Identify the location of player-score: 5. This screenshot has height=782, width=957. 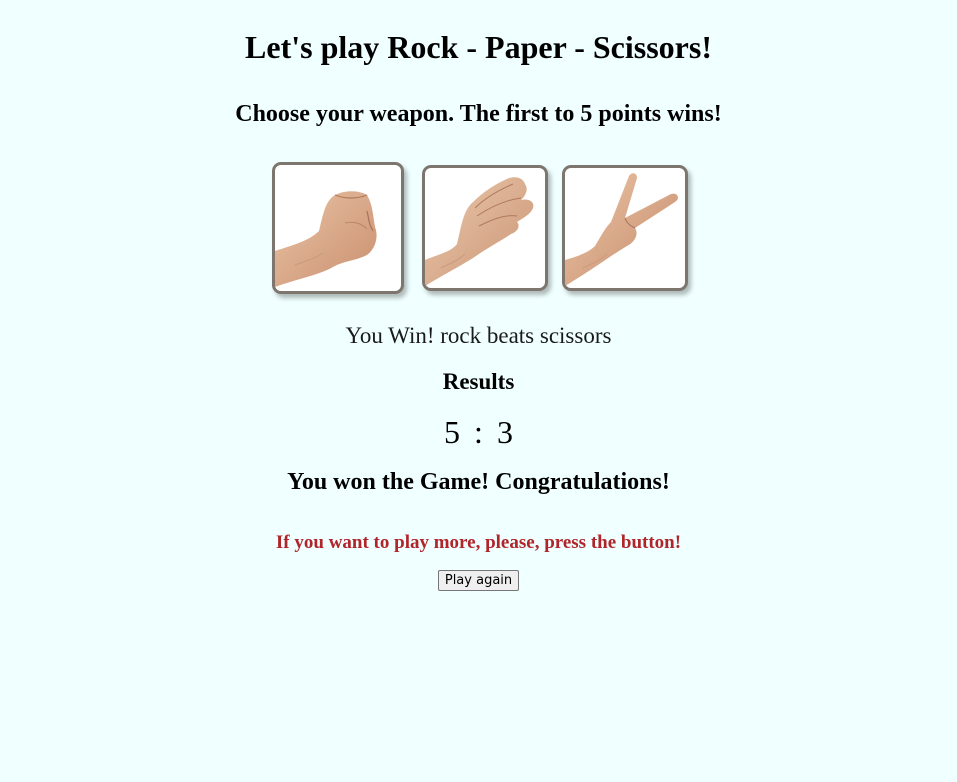
(452, 432).